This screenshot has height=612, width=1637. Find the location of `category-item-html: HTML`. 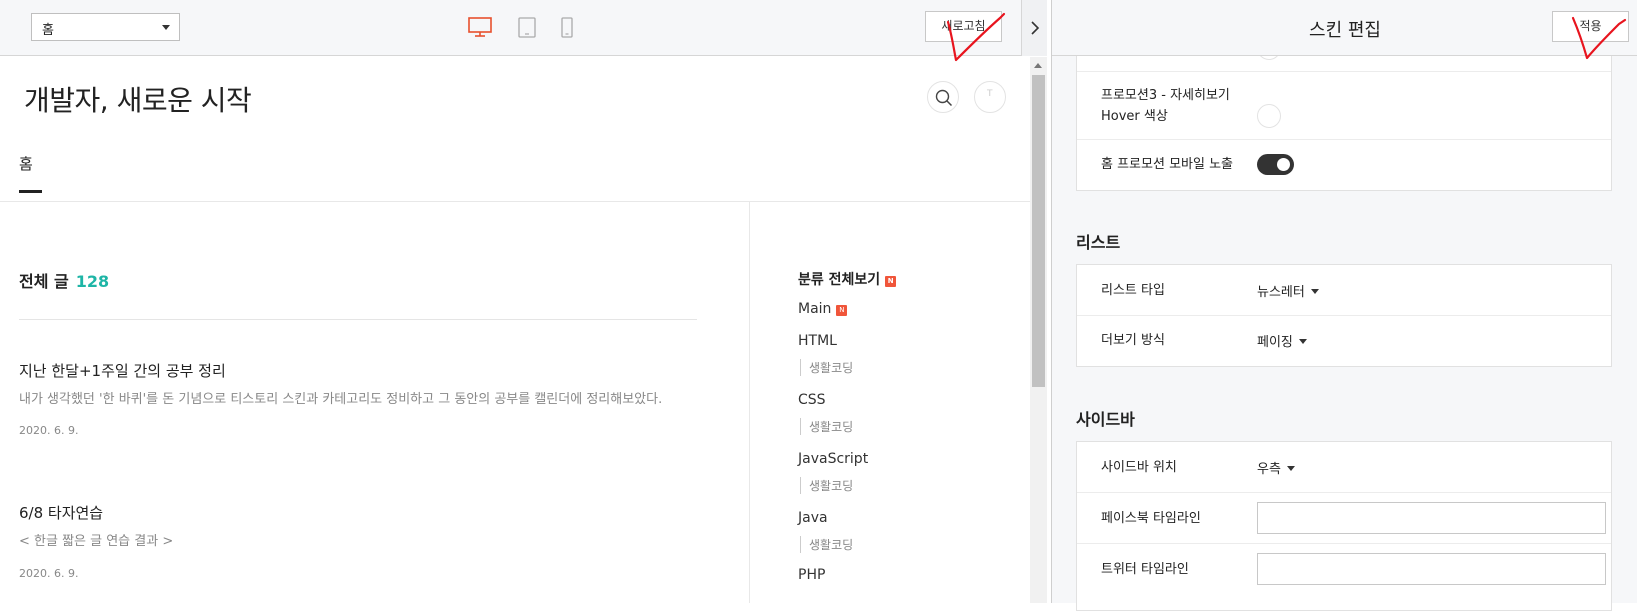

category-item-html: HTML is located at coordinates (817, 341).